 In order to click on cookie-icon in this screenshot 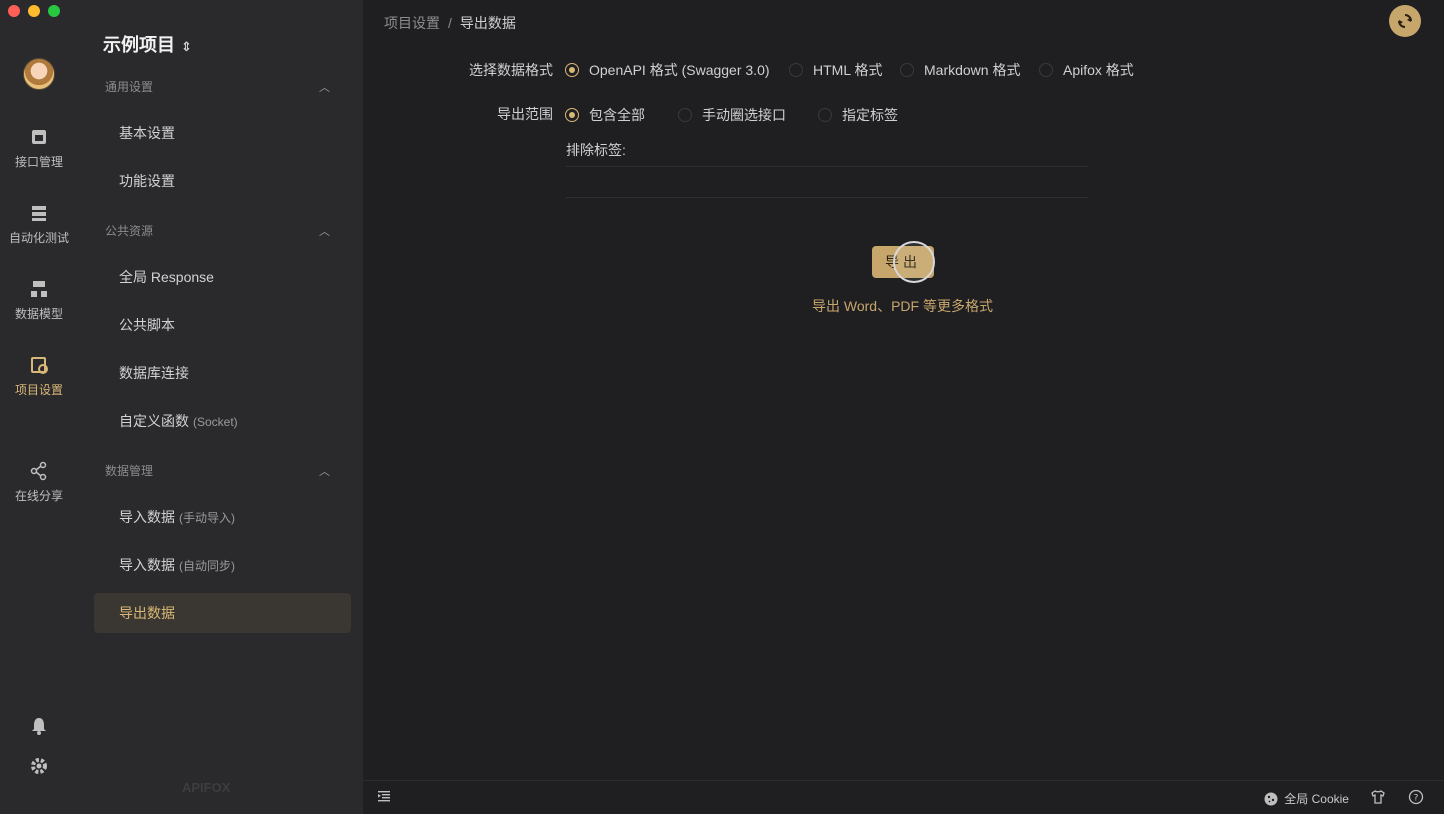, I will do `click(1271, 798)`.